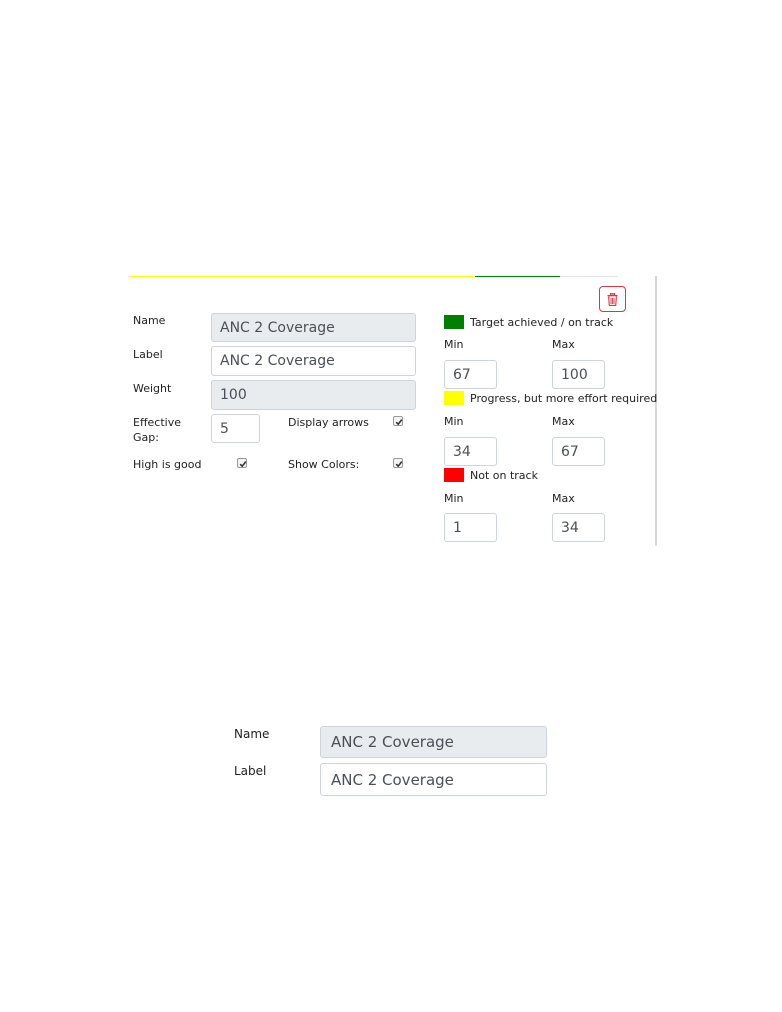 The height and width of the screenshot is (1012, 782). I want to click on label-label: Label, so click(148, 354).